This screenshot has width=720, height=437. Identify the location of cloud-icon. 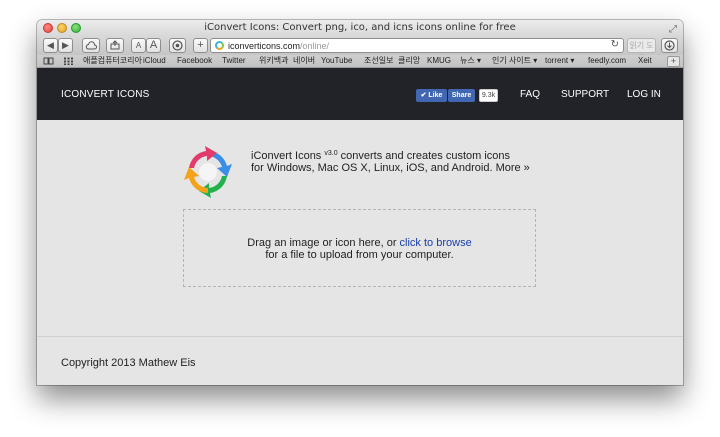
(91, 45).